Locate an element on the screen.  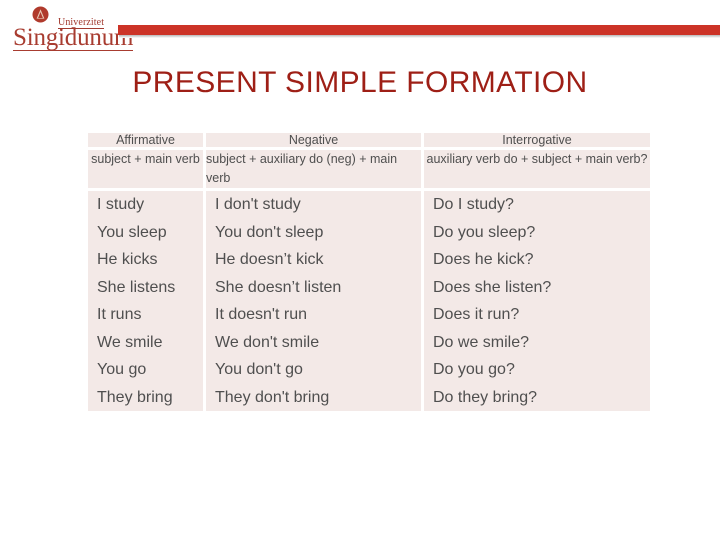
list-item: Does it run? is located at coordinates (476, 314).